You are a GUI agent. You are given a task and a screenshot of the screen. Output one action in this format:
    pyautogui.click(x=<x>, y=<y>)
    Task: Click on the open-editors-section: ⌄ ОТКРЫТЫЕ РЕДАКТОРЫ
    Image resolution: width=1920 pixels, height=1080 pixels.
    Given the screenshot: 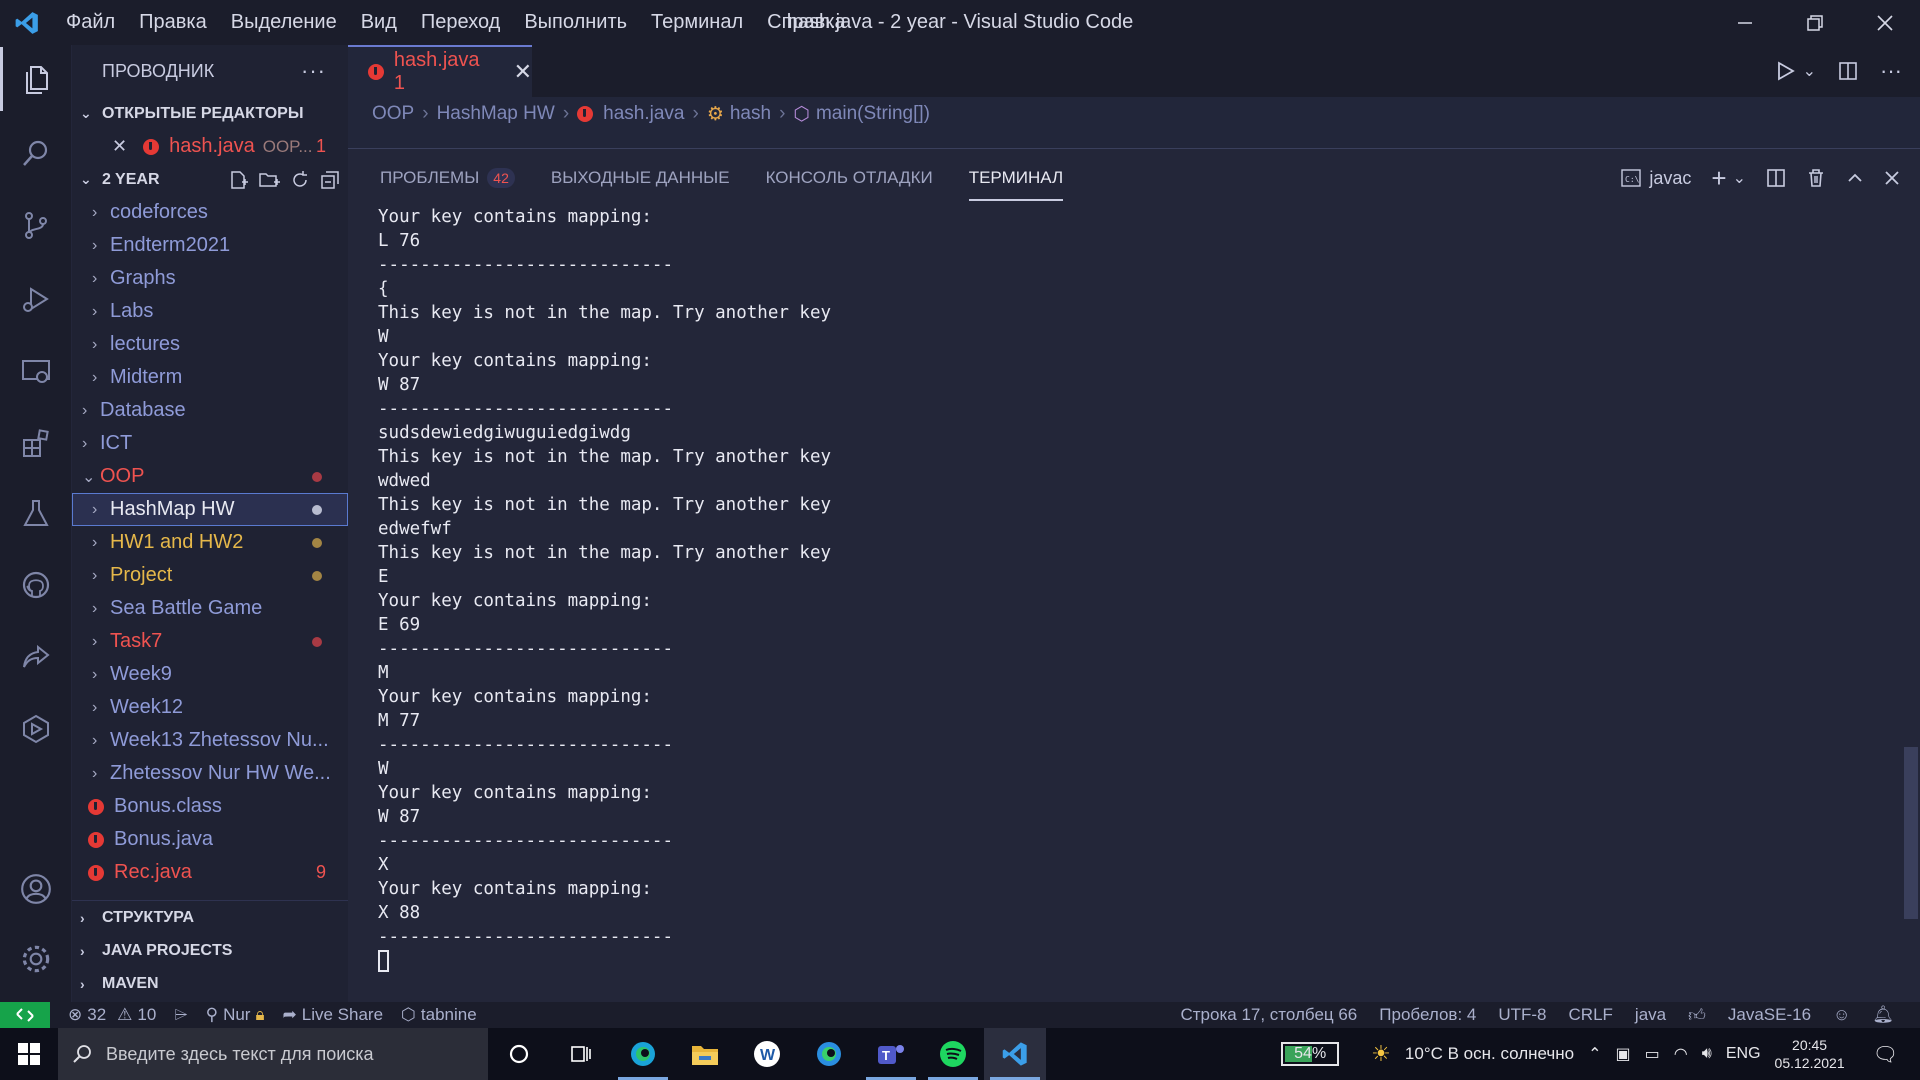 What is the action you would take?
    pyautogui.click(x=210, y=113)
    